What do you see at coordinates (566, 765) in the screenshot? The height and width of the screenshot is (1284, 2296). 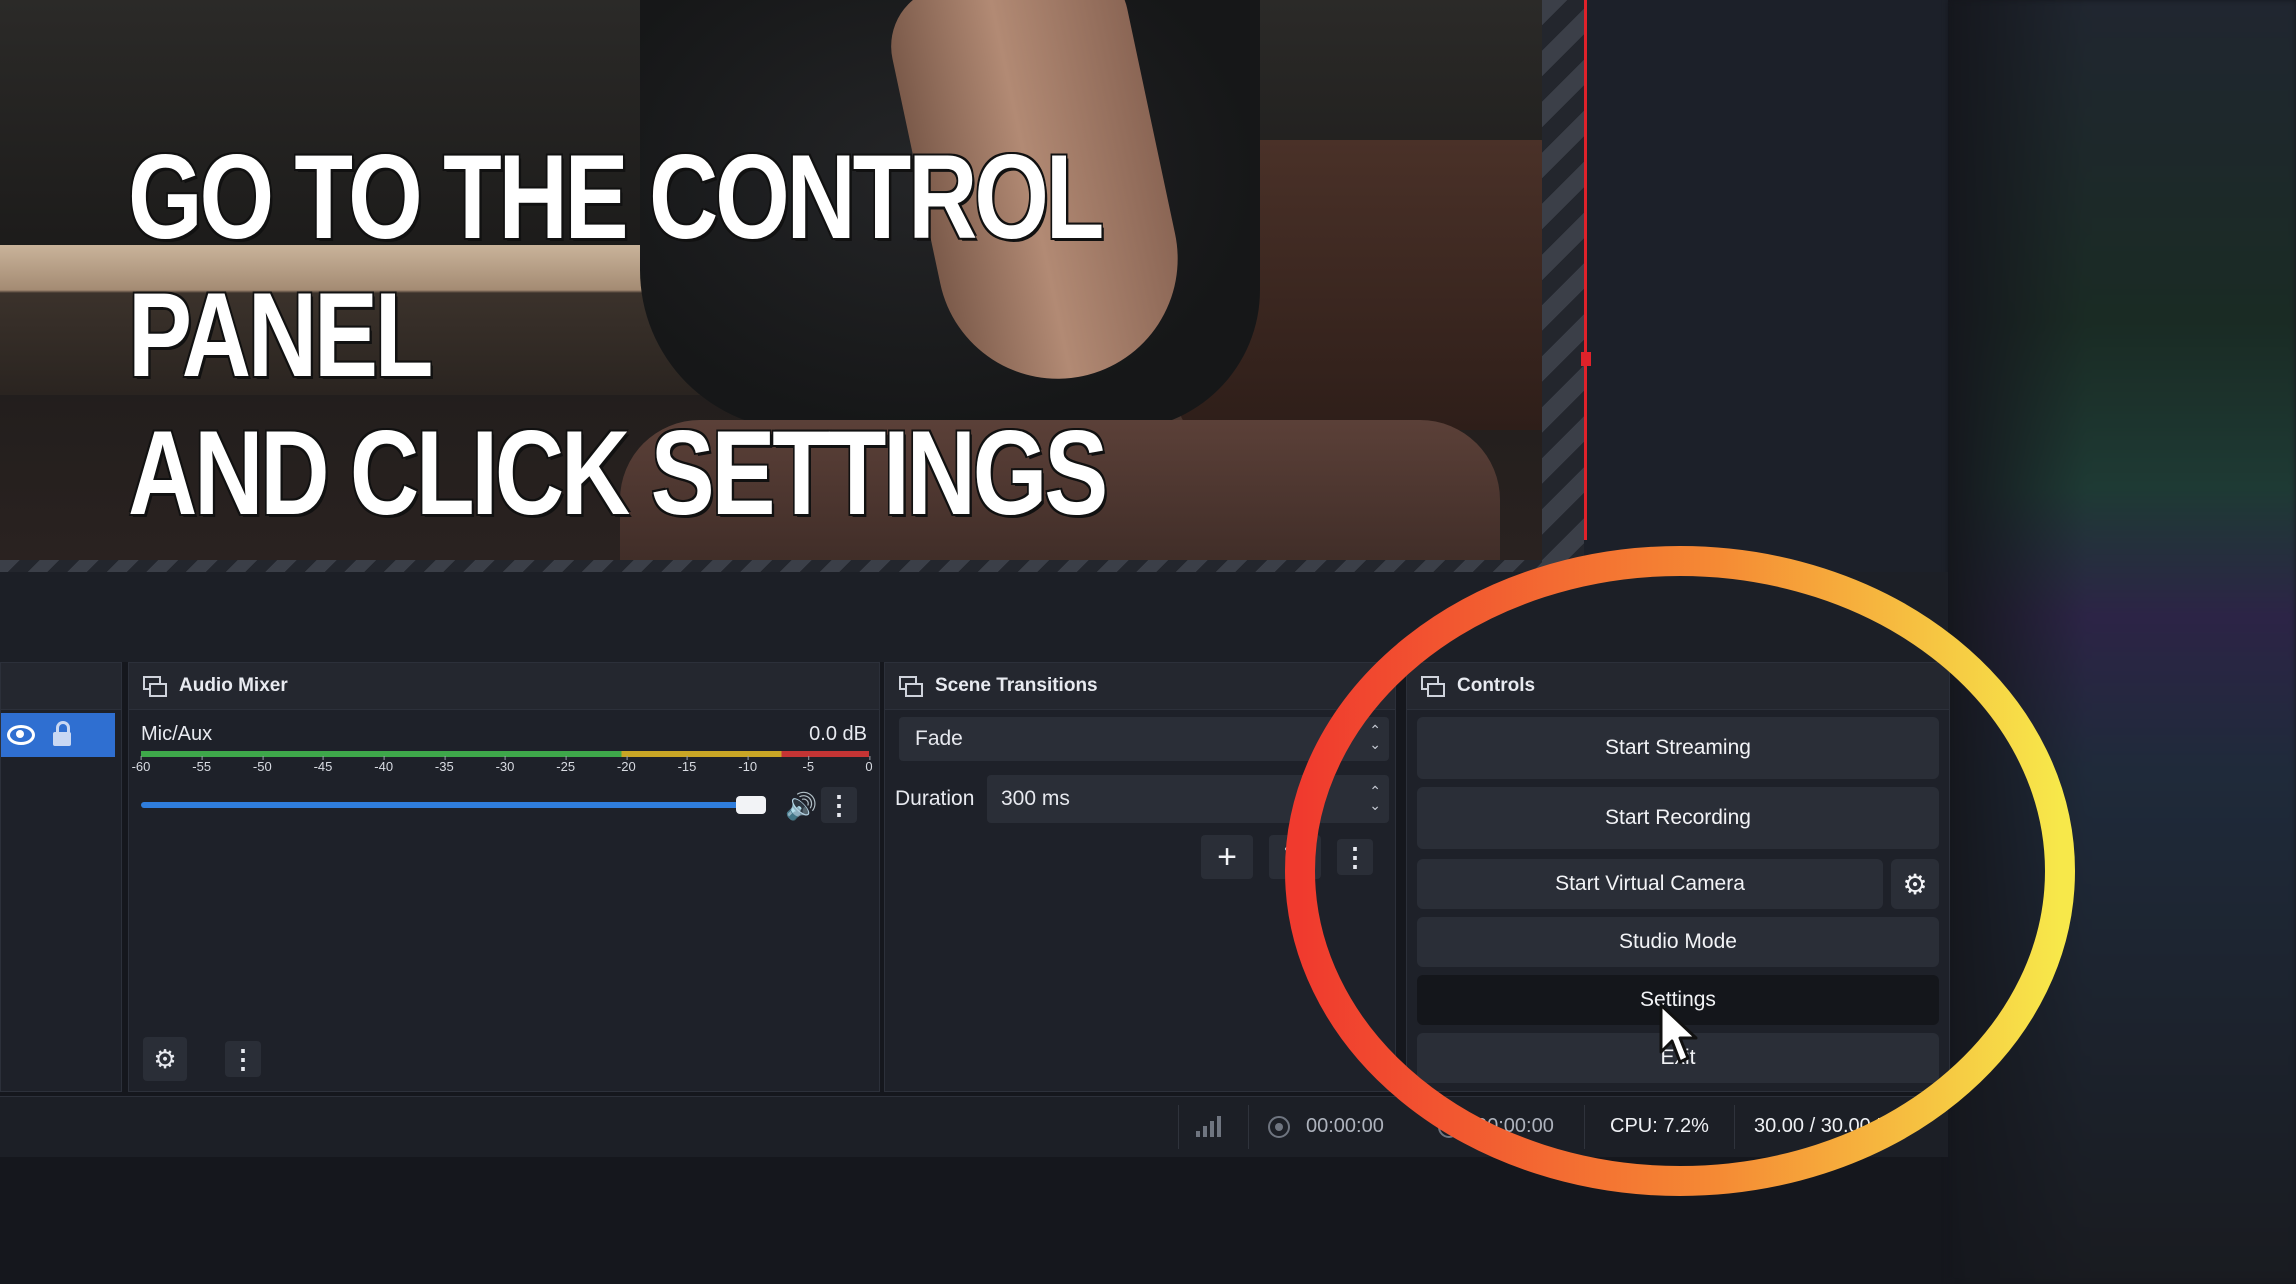 I see `meter-tick-label: -25` at bounding box center [566, 765].